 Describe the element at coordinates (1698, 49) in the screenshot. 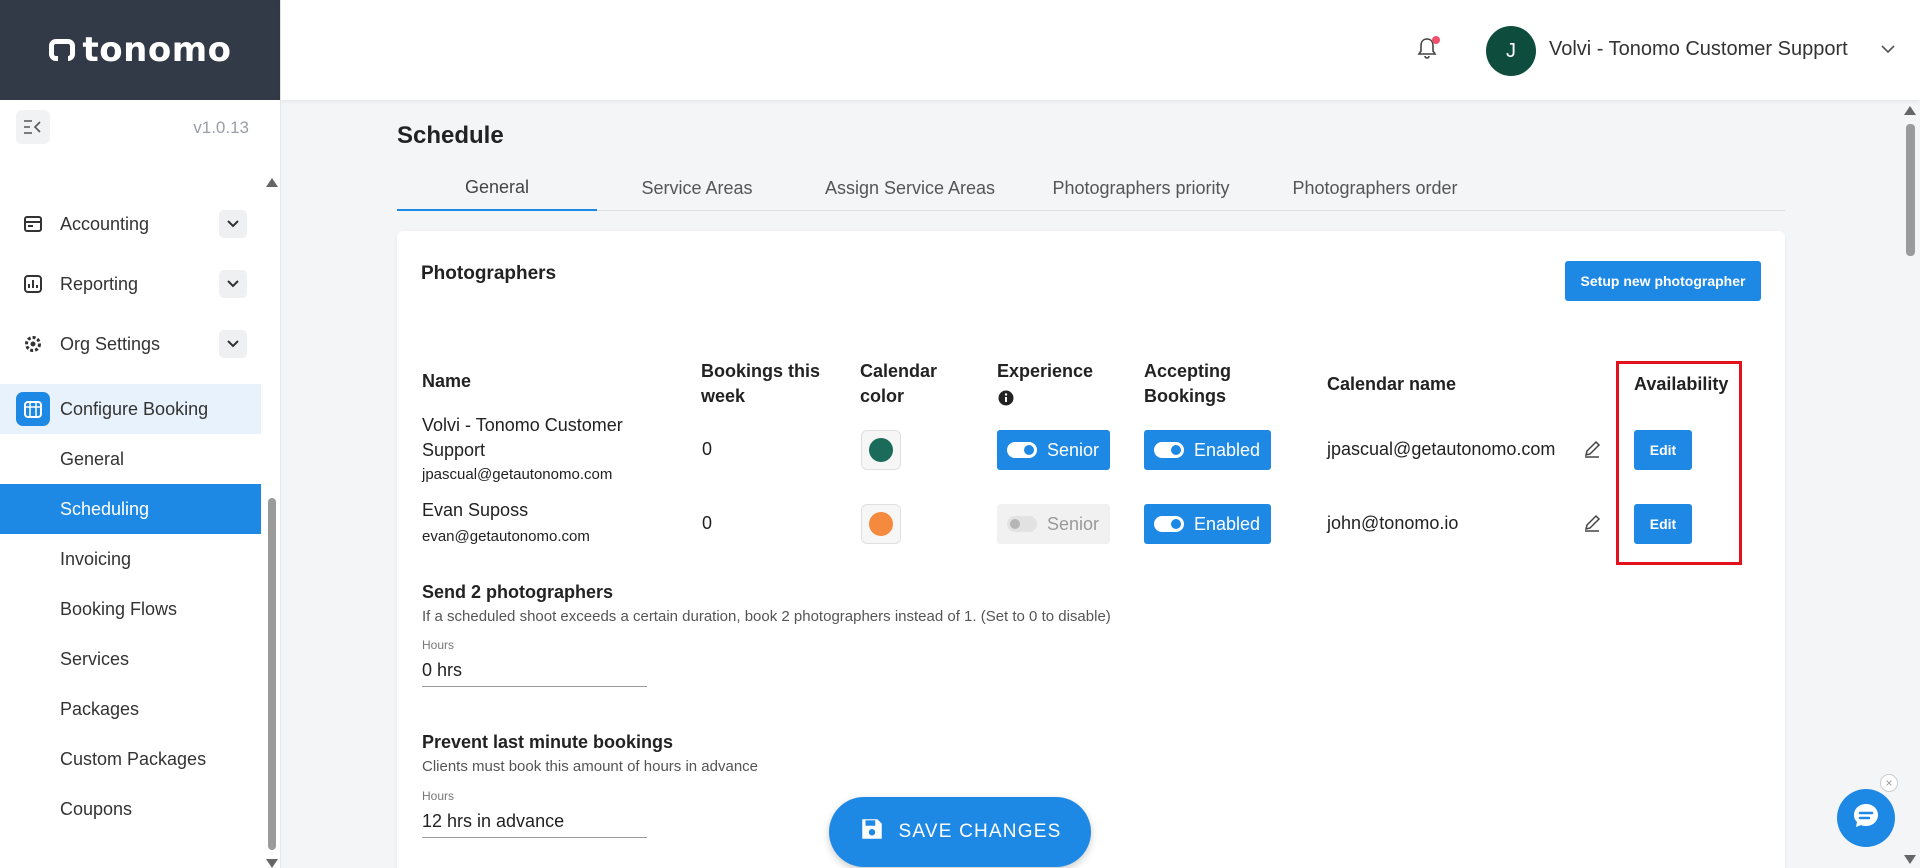

I see `user-name: Volvi - Tonomo Customer Support` at that location.